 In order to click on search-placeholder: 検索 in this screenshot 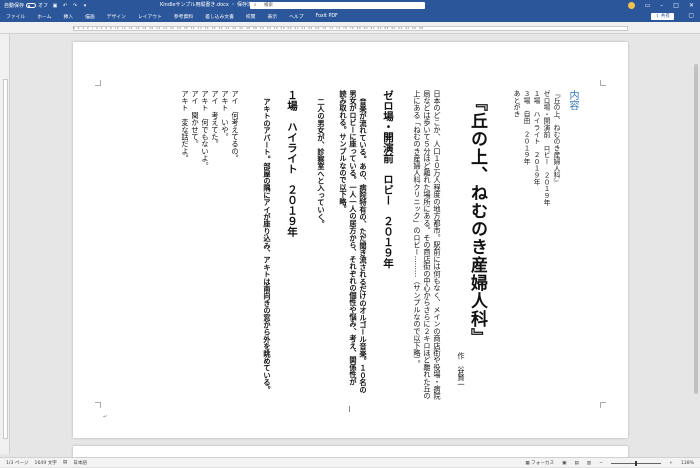, I will do `click(268, 5)`.